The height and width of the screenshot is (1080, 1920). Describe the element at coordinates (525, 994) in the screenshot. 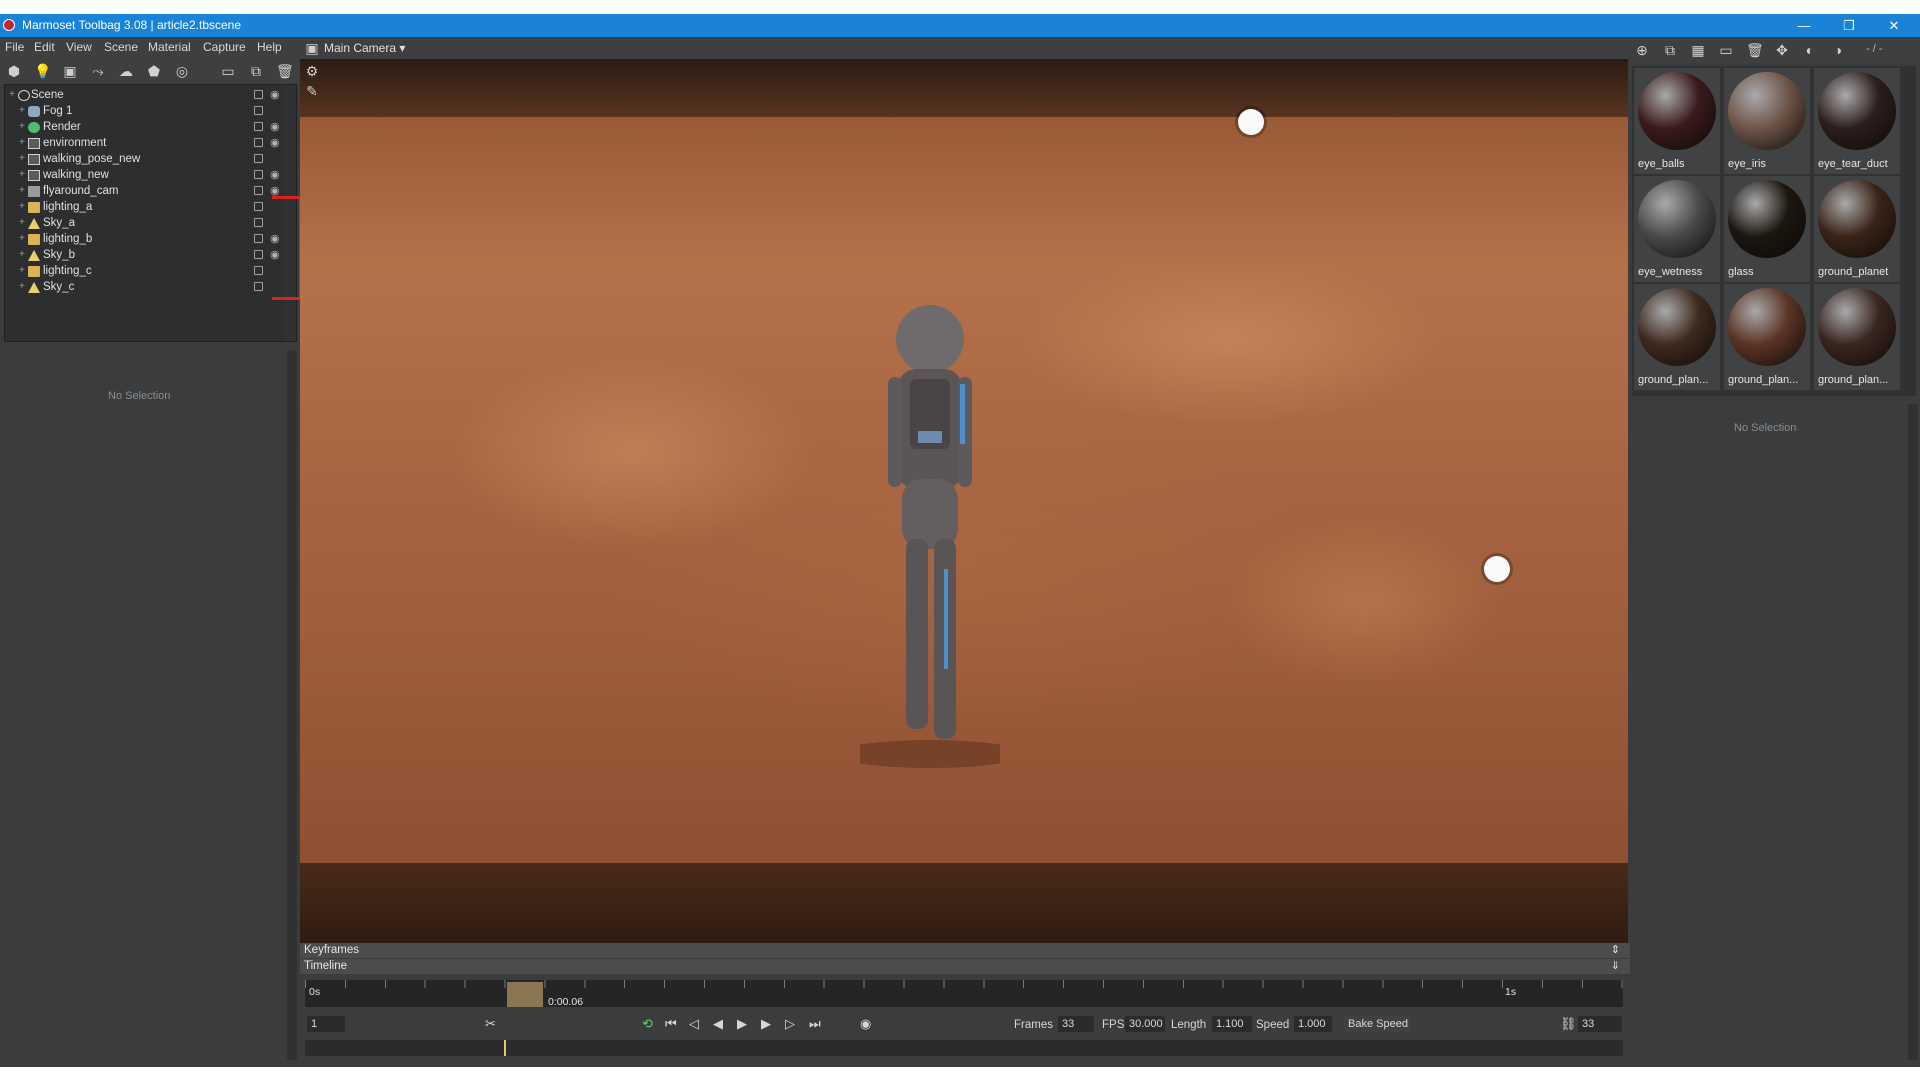

I see `playhead-marker` at that location.